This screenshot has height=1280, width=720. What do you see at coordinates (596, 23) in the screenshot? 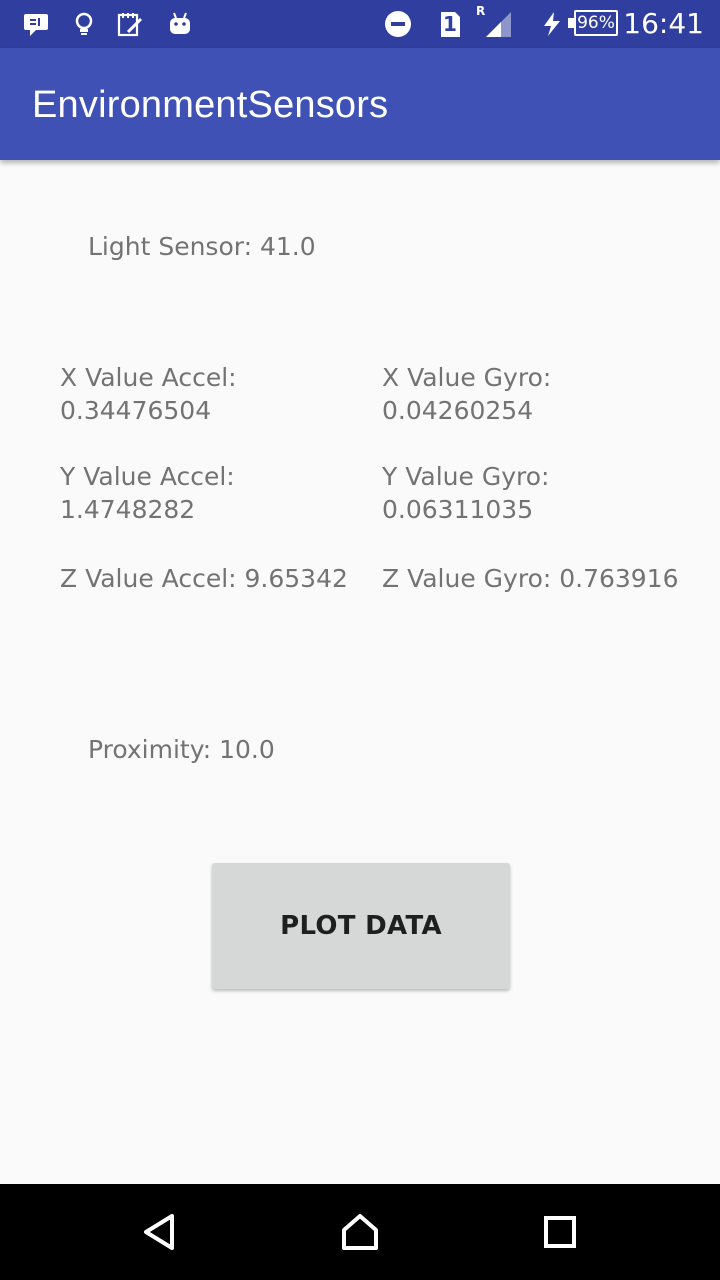
I see `battery-level: 96%` at bounding box center [596, 23].